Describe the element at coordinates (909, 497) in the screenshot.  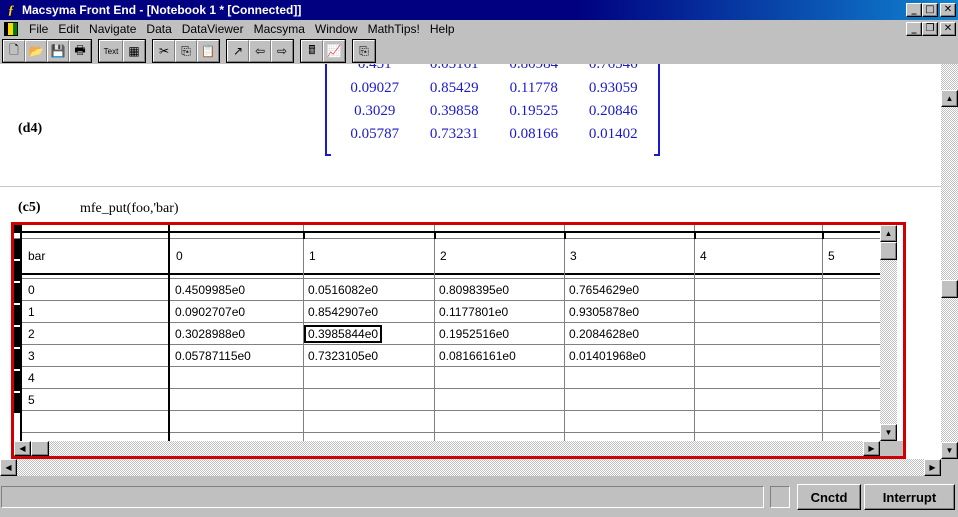
I see `interrupt-button: Interrupt` at that location.